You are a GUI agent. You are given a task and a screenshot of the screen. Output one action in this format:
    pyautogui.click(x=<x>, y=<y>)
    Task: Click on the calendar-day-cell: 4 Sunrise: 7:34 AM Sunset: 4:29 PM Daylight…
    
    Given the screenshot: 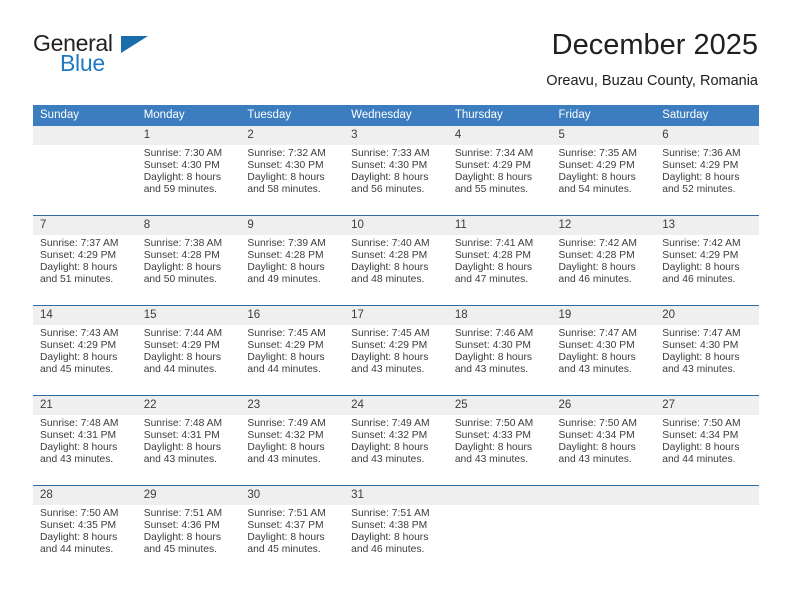 What is the action you would take?
    pyautogui.click(x=499, y=171)
    